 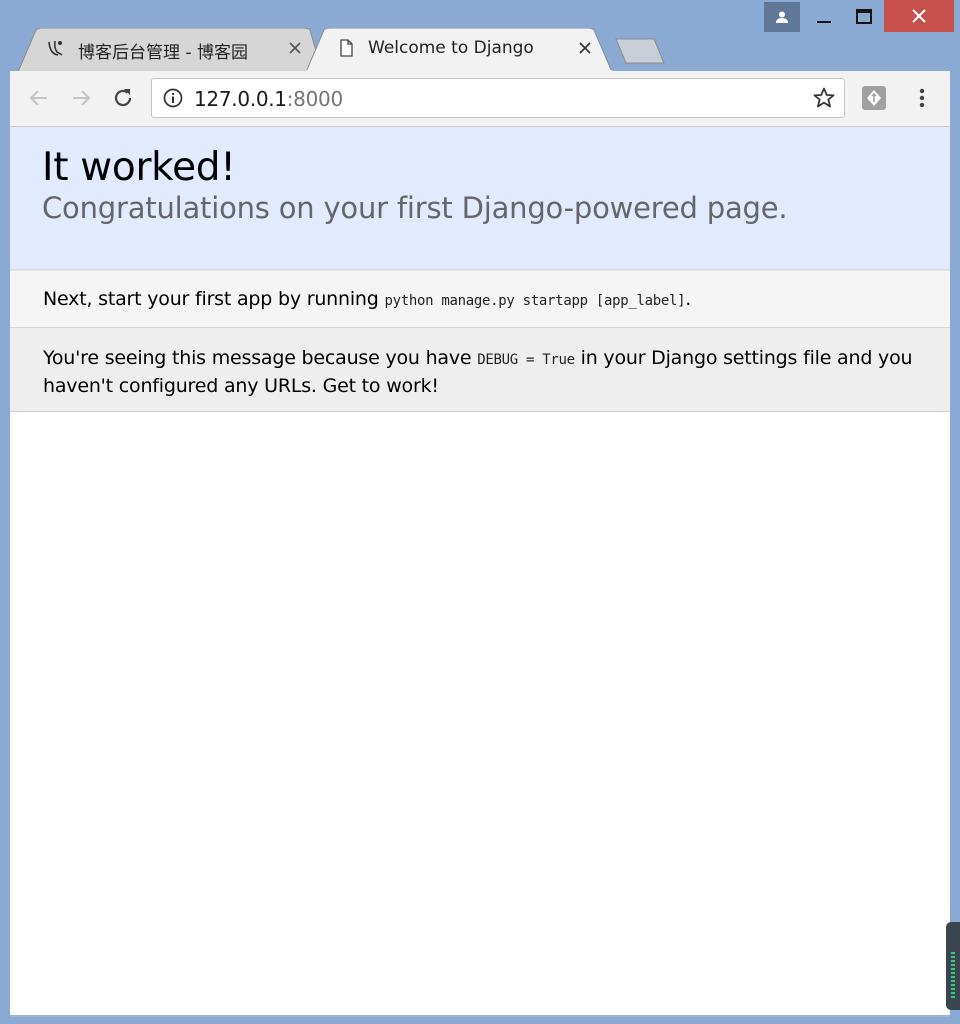 What do you see at coordinates (346, 48) in the screenshot?
I see `document-icon` at bounding box center [346, 48].